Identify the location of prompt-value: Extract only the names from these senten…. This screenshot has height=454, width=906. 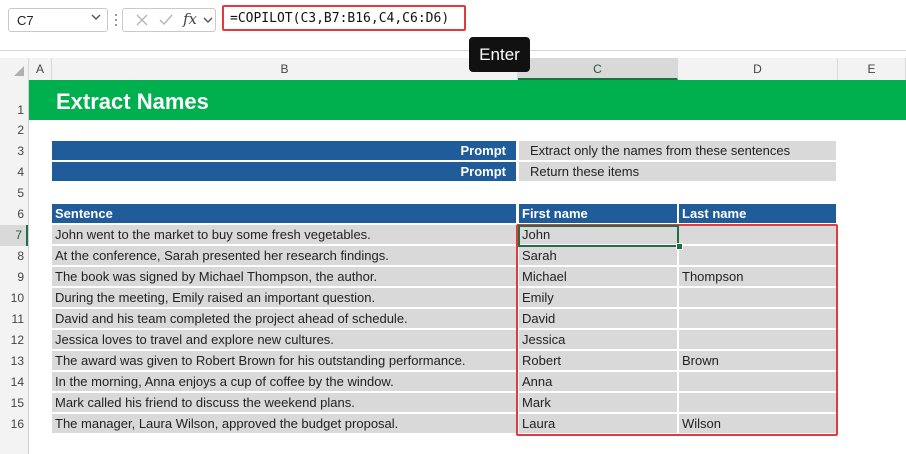
(677, 150).